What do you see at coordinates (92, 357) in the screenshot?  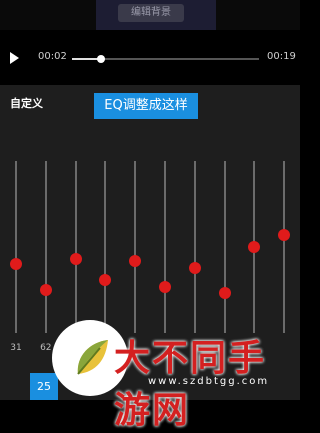 I see `leaf-icon` at bounding box center [92, 357].